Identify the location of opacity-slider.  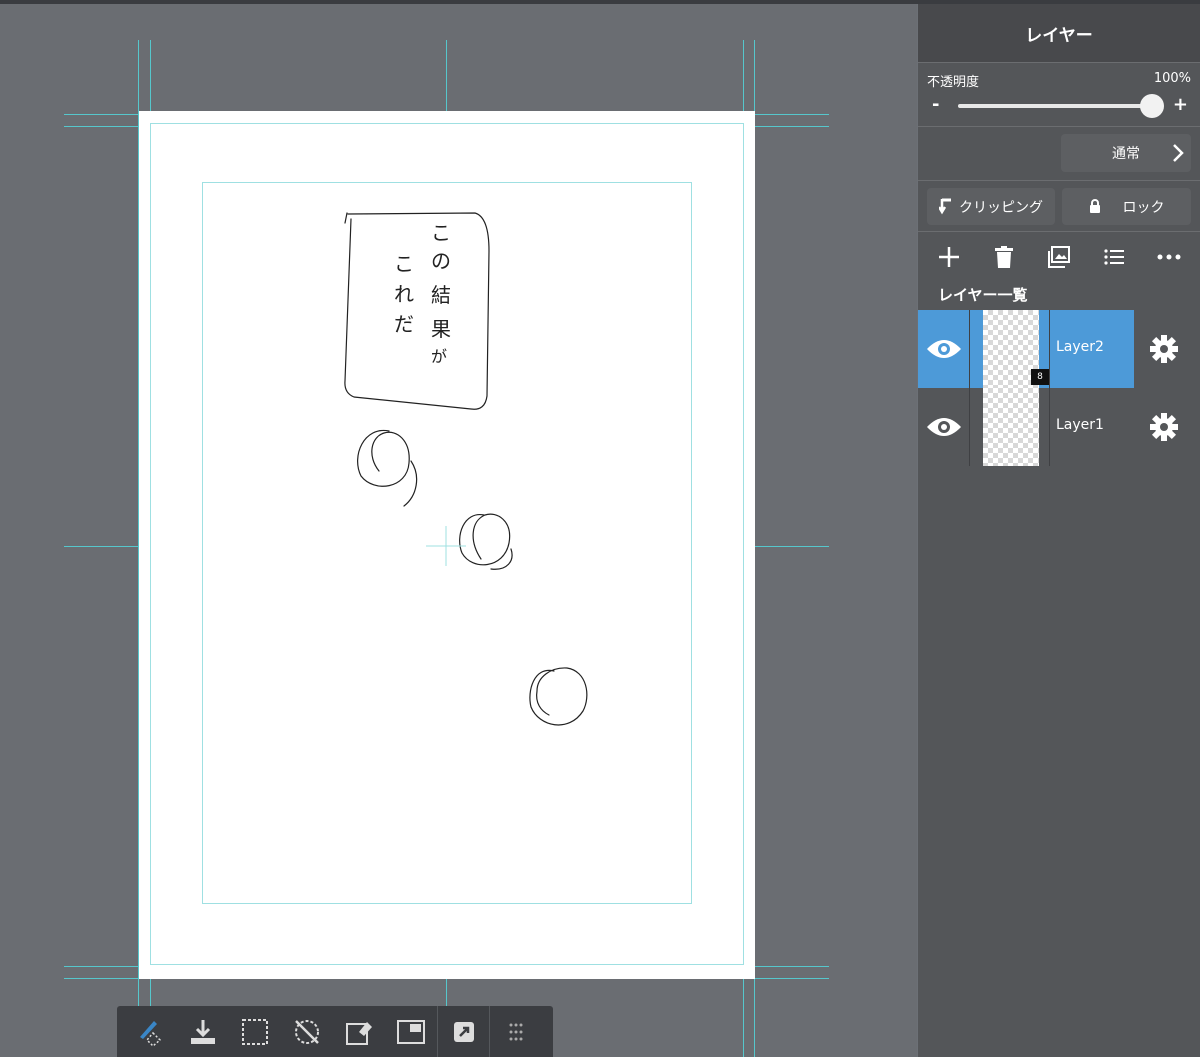
(1056, 106).